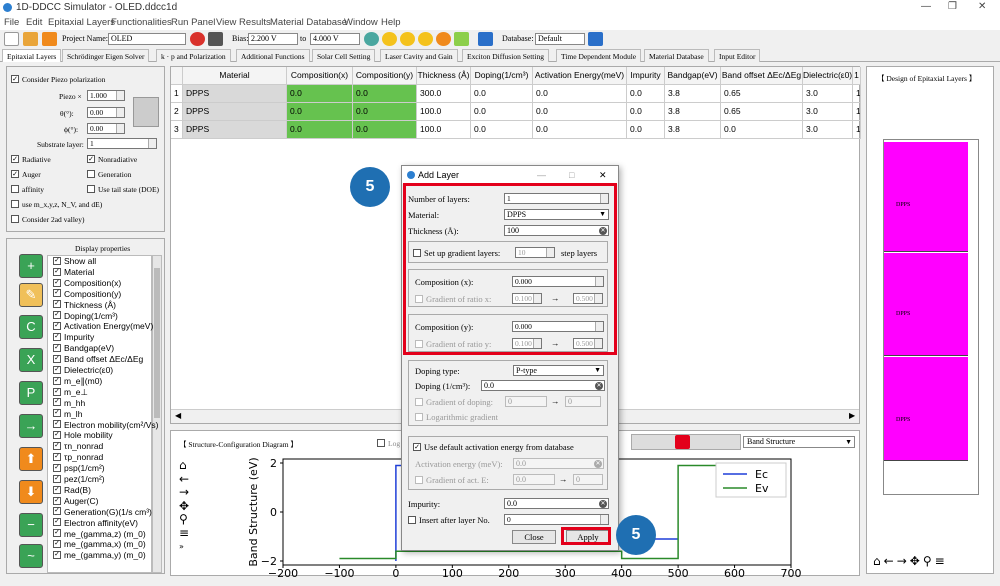 The image size is (1000, 586). I want to click on column-header: 1, so click(857, 76).